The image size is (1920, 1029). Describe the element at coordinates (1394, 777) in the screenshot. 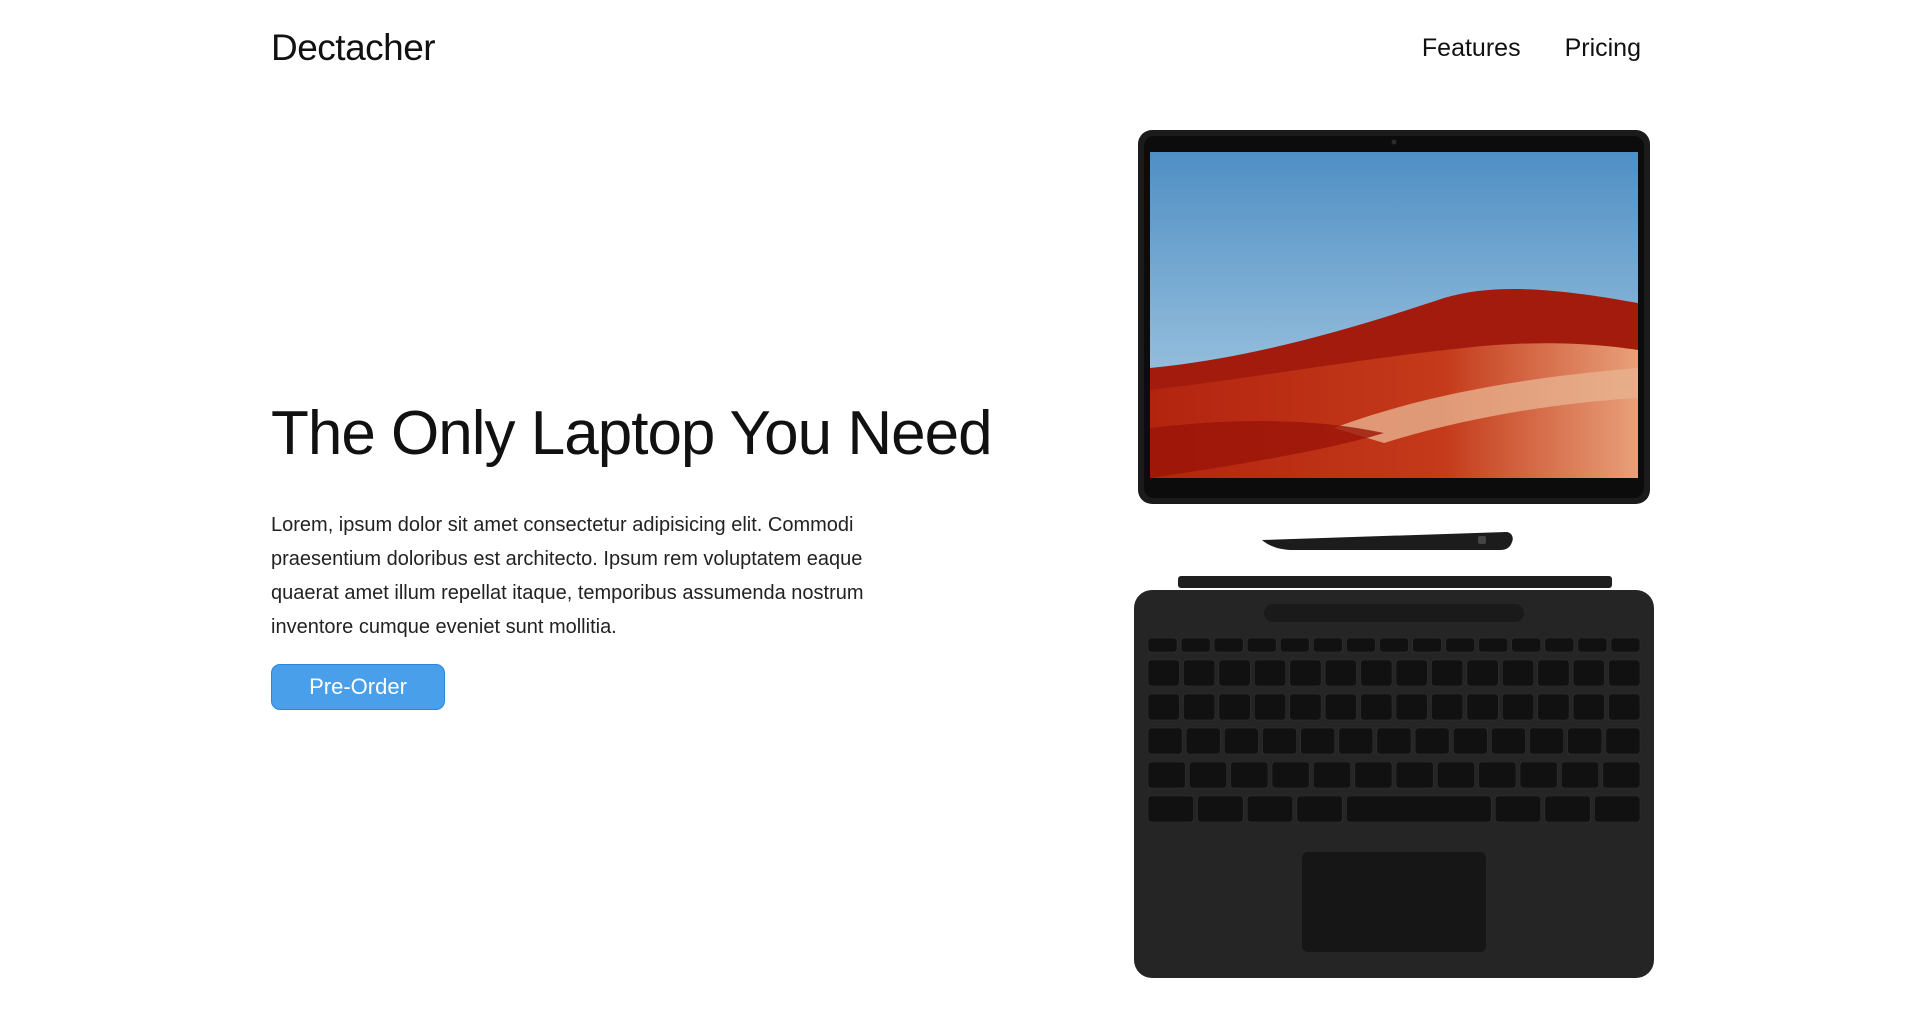

I see `keyboard` at that location.